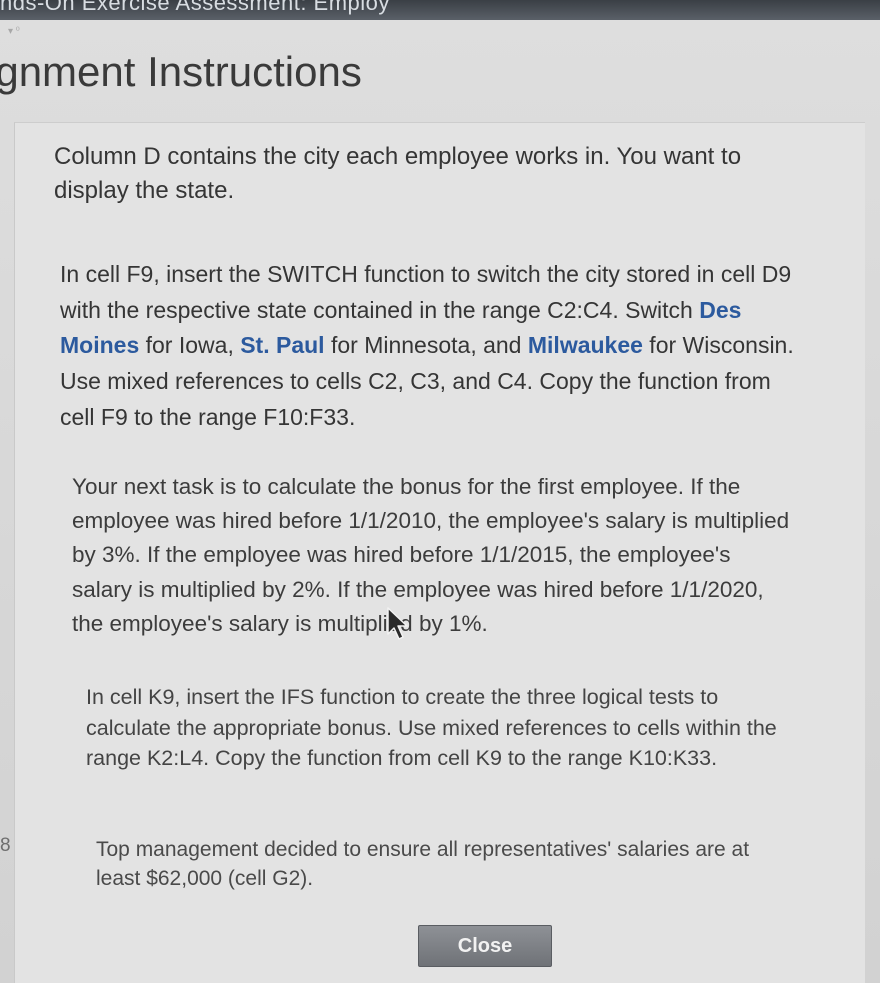 The height and width of the screenshot is (983, 880). I want to click on window-title: nds-On Exercise Assessment: Employ, so click(195, 7).